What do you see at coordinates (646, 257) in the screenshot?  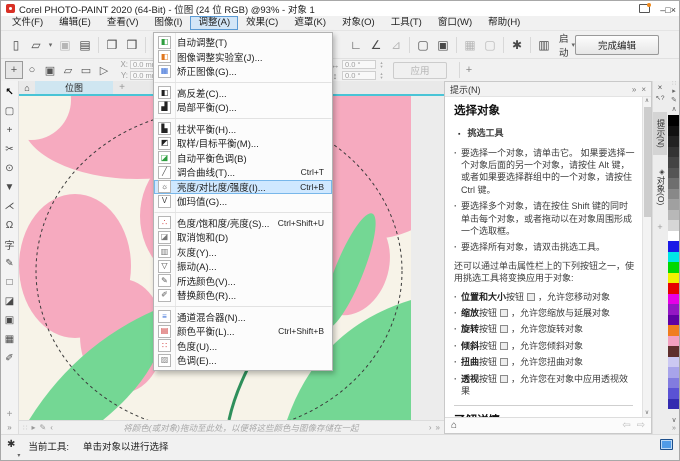 I see `hints-scrollbar: ∧ ∨` at bounding box center [646, 257].